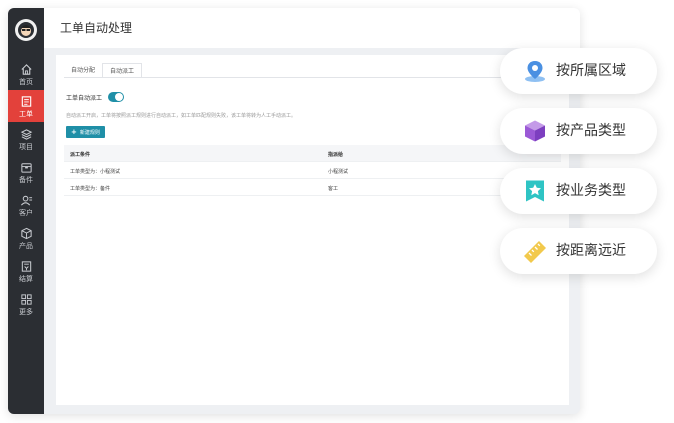 This screenshot has height=423, width=674. Describe the element at coordinates (26, 299) in the screenshot. I see `grid-more-icon` at that location.